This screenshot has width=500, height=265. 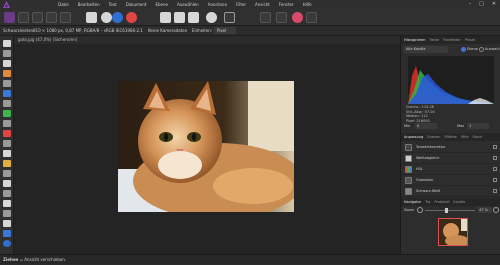 I want to click on tab-swatches: Farbfelder, so click(x=452, y=40).